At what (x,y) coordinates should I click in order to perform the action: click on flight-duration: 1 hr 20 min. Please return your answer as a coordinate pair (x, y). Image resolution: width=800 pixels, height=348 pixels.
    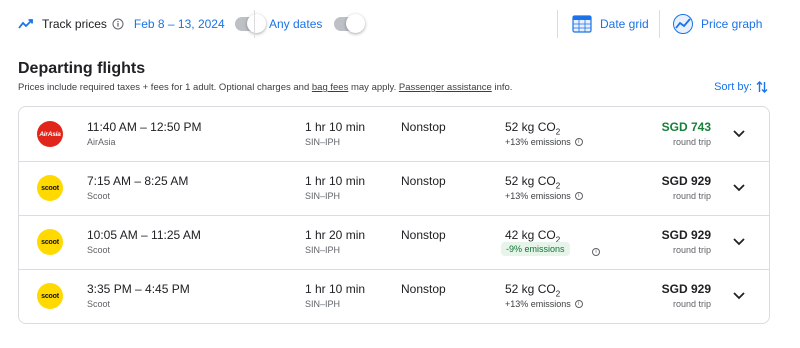
    Looking at the image, I should click on (335, 235).